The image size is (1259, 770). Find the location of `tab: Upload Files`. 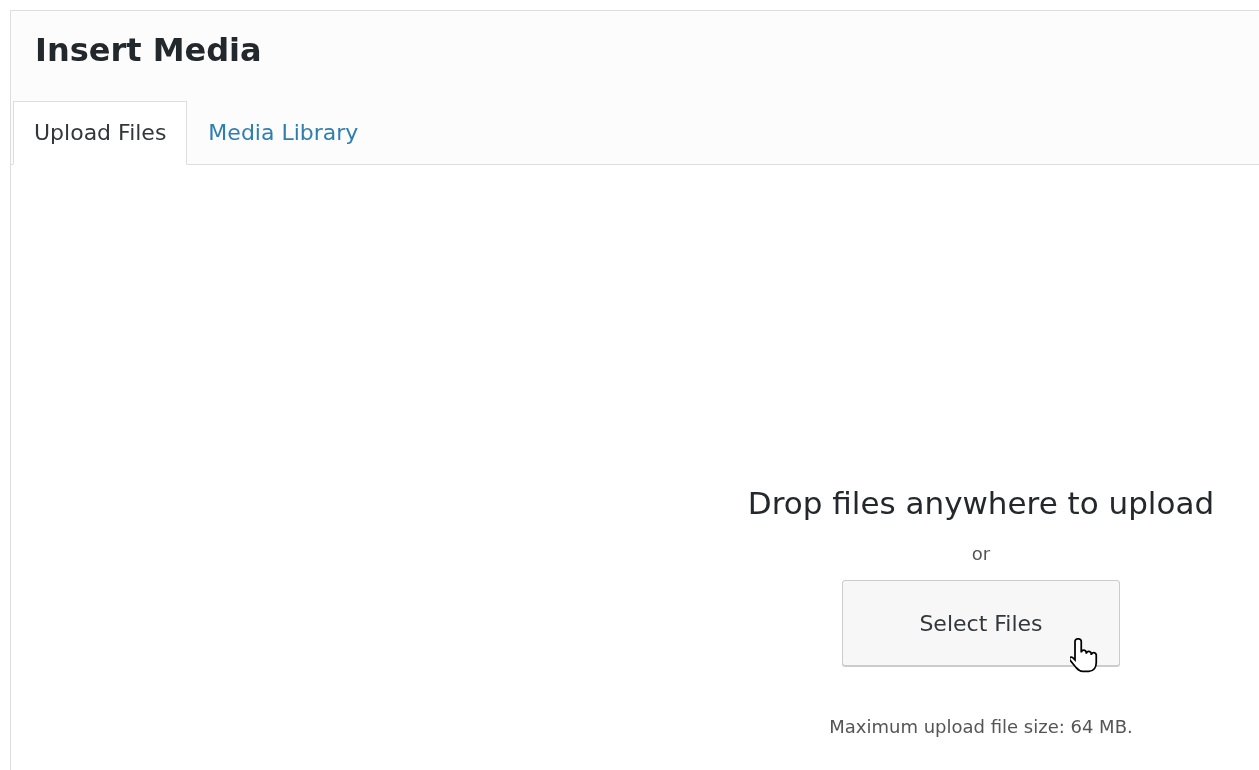

tab: Upload Files is located at coordinates (100, 133).